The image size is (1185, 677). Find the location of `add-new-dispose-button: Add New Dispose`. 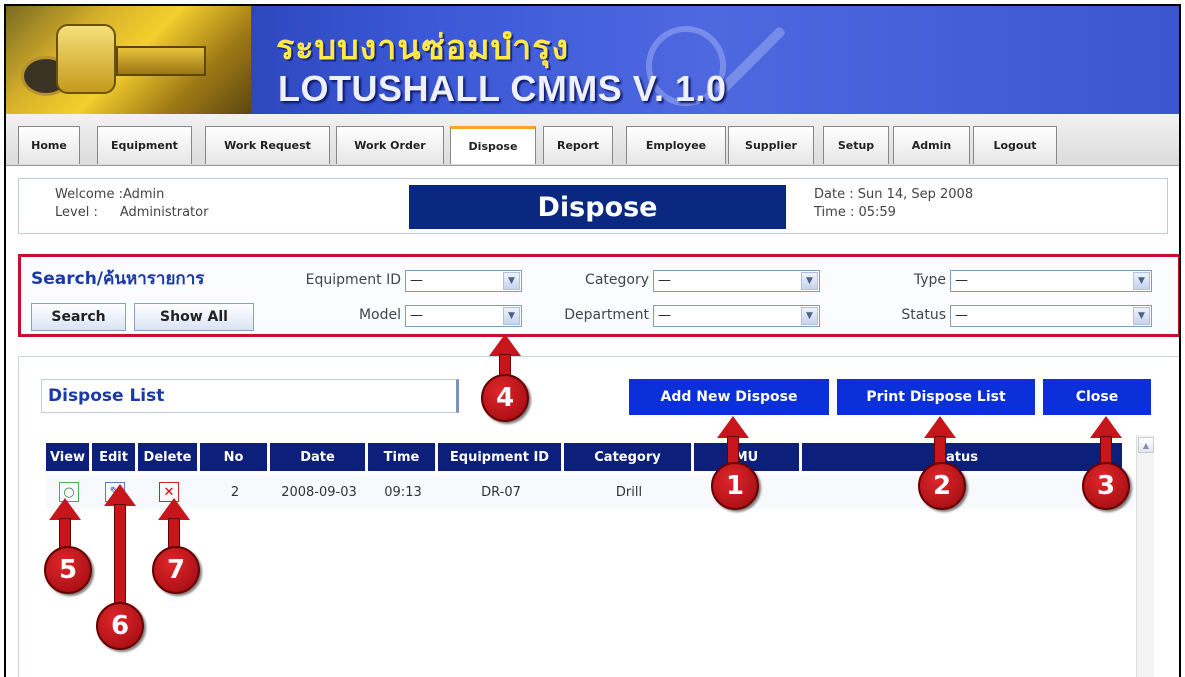

add-new-dispose-button: Add New Dispose is located at coordinates (729, 397).